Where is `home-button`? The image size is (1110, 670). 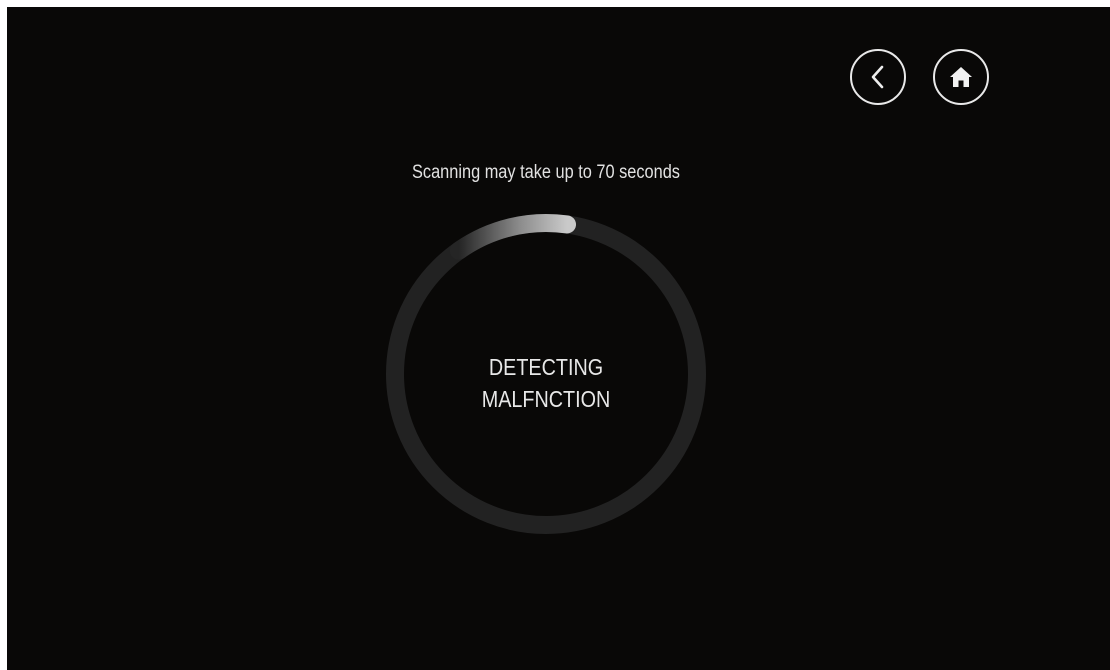
home-button is located at coordinates (961, 77).